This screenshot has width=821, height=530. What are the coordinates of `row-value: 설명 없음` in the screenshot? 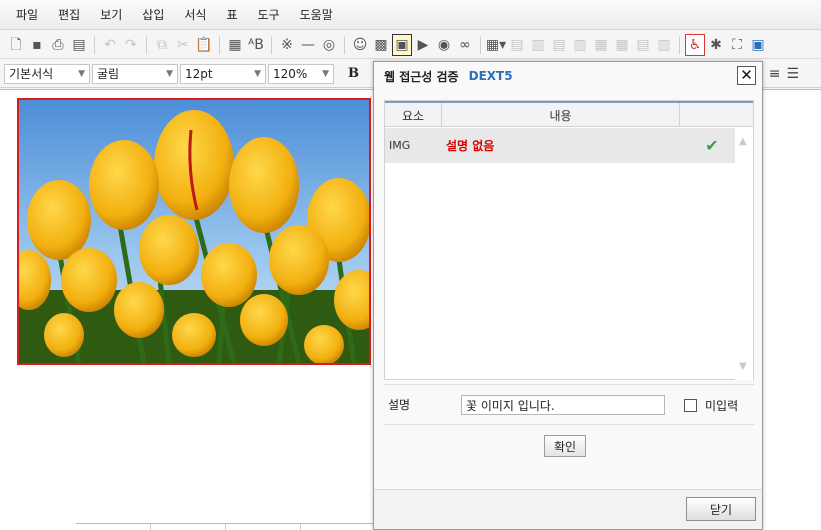 It's located at (470, 146).